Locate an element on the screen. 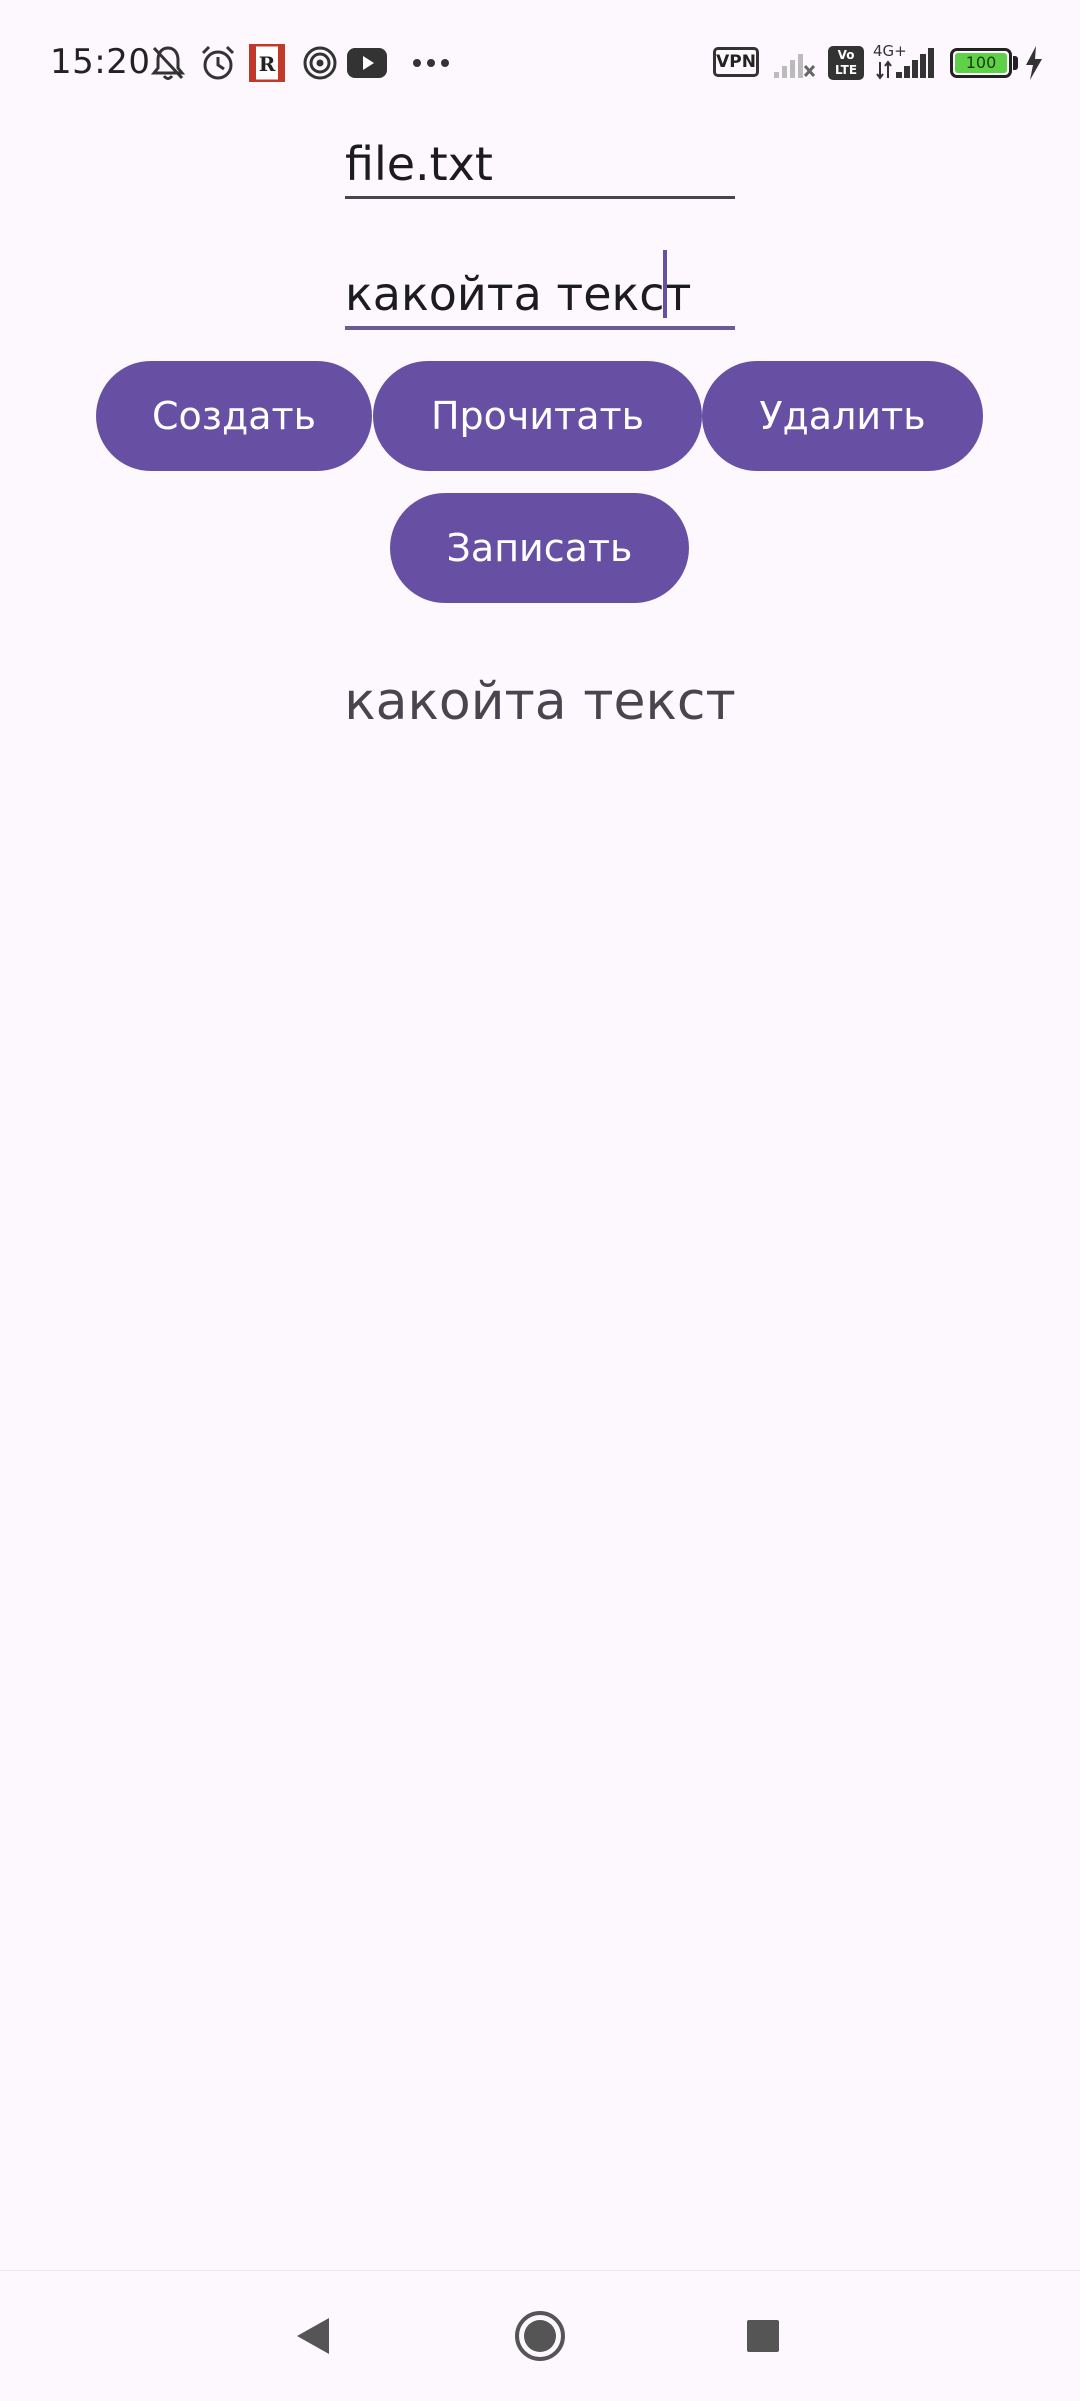 The height and width of the screenshot is (2401, 1080). more-dots-icon is located at coordinates (431, 63).